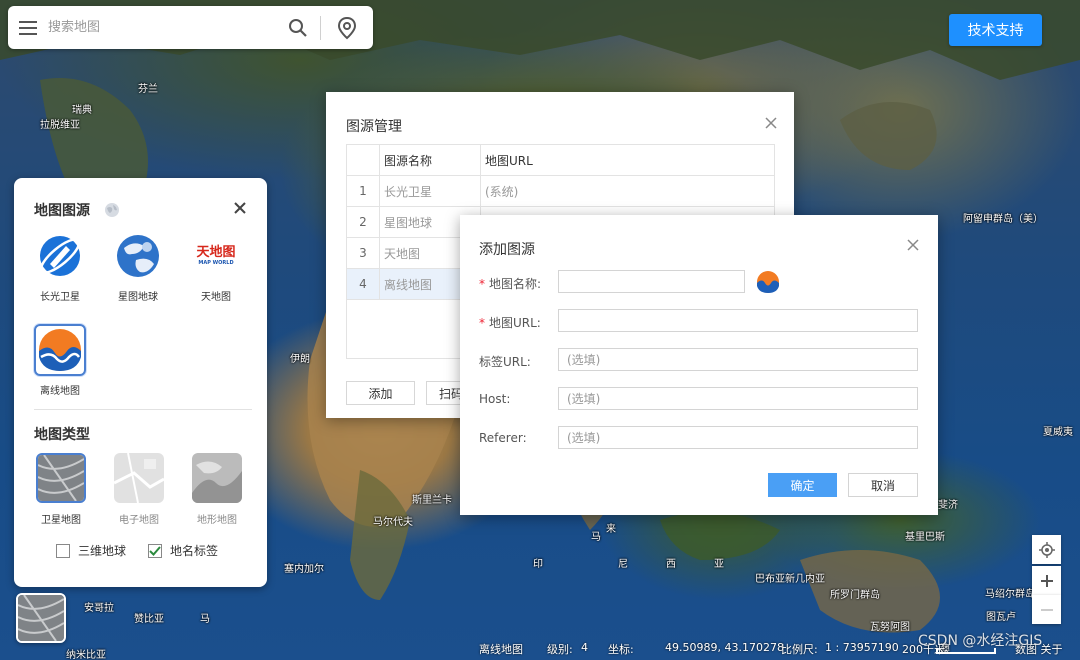 This screenshot has height=660, width=1080. I want to click on zoom-in-button, so click(1046, 580).